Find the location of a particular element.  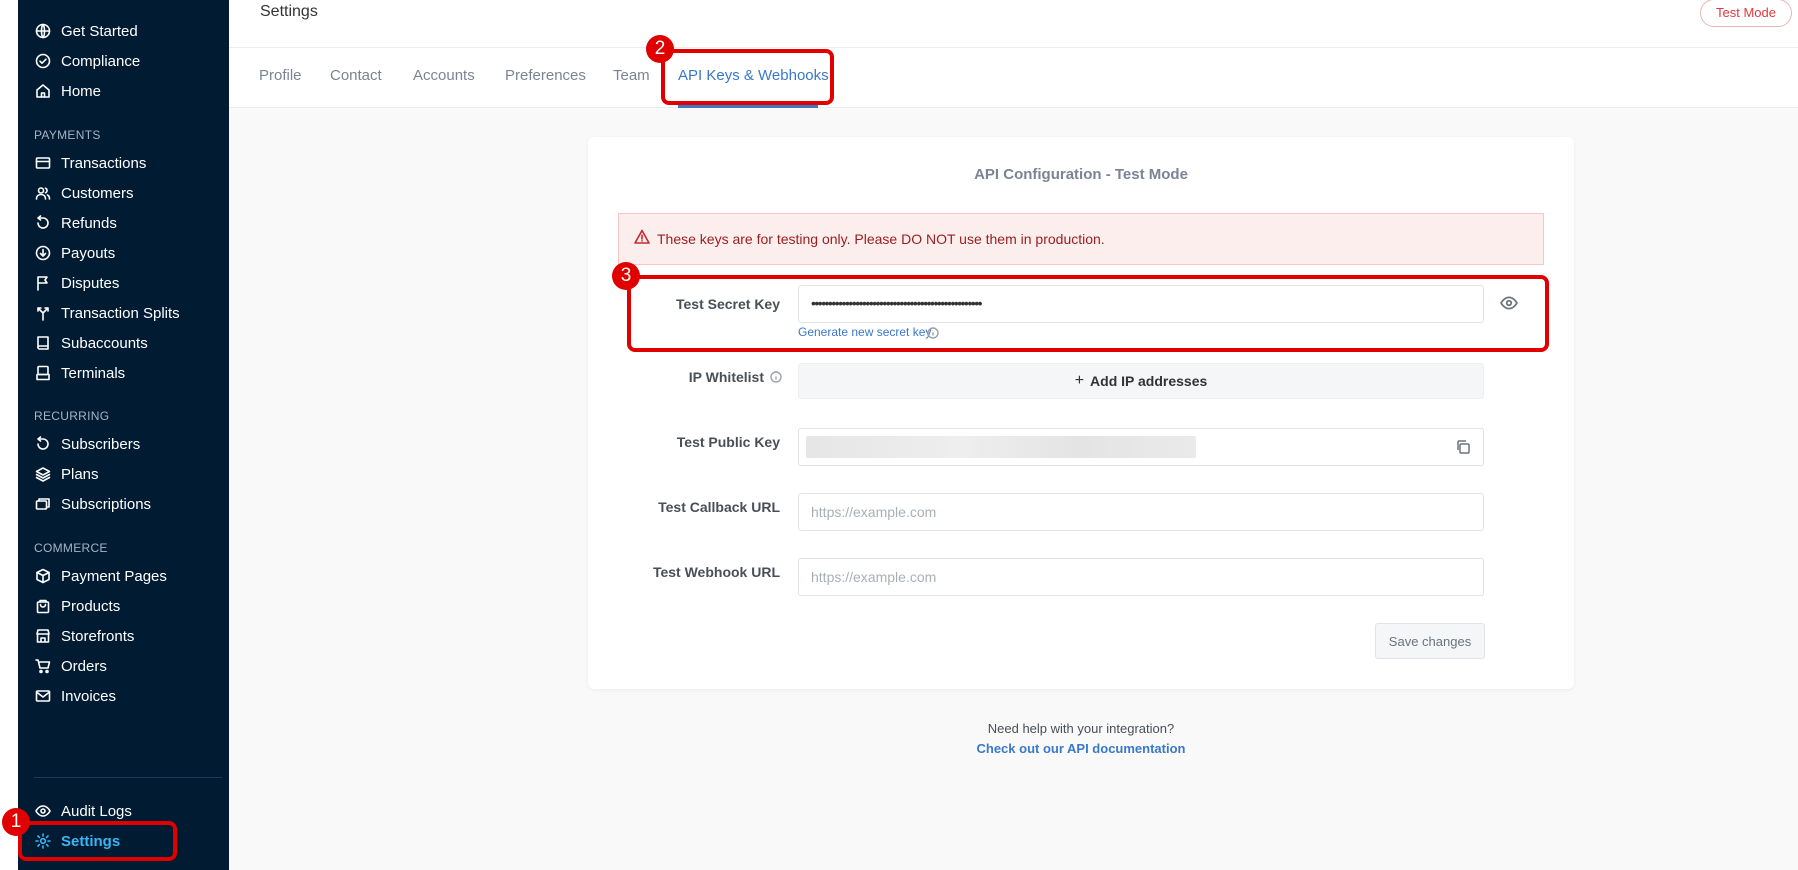

sidebar-item-label: Invoices is located at coordinates (89, 696).